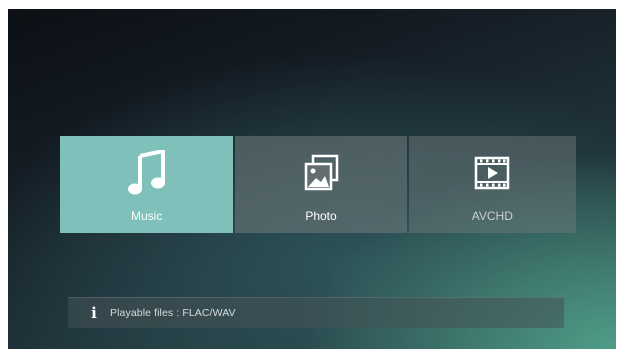  I want to click on menu-tile-avchd: AVCHD, so click(492, 184).